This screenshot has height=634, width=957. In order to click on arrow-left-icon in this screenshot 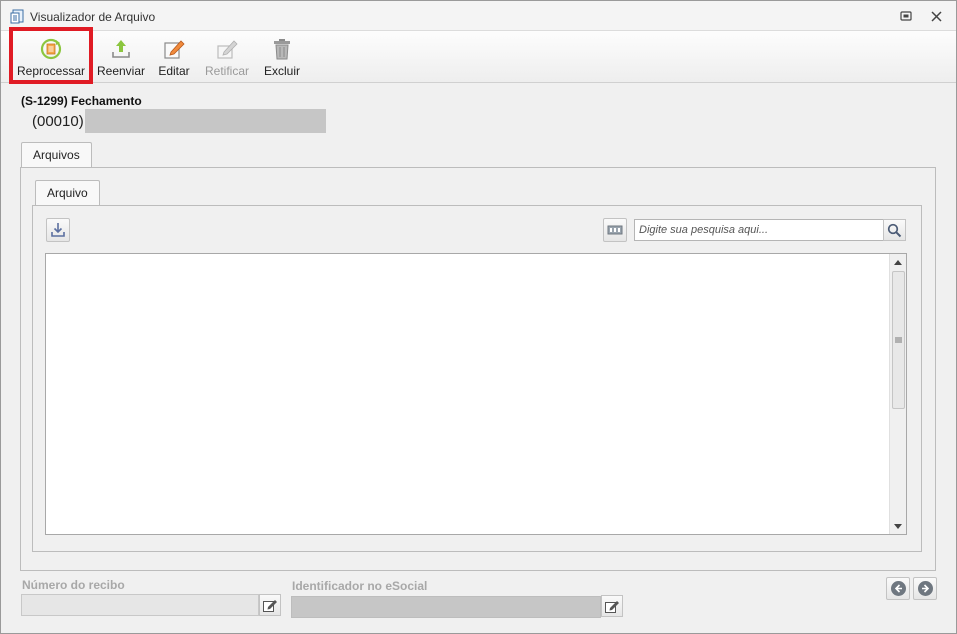, I will do `click(898, 588)`.